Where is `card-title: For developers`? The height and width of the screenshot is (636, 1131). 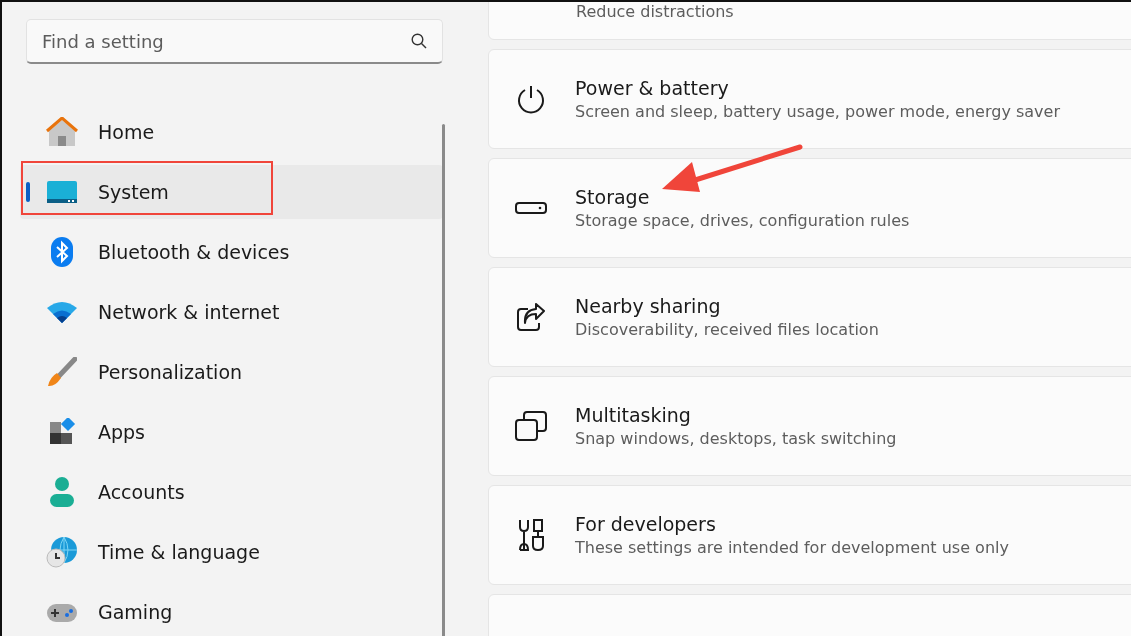
card-title: For developers is located at coordinates (646, 524).